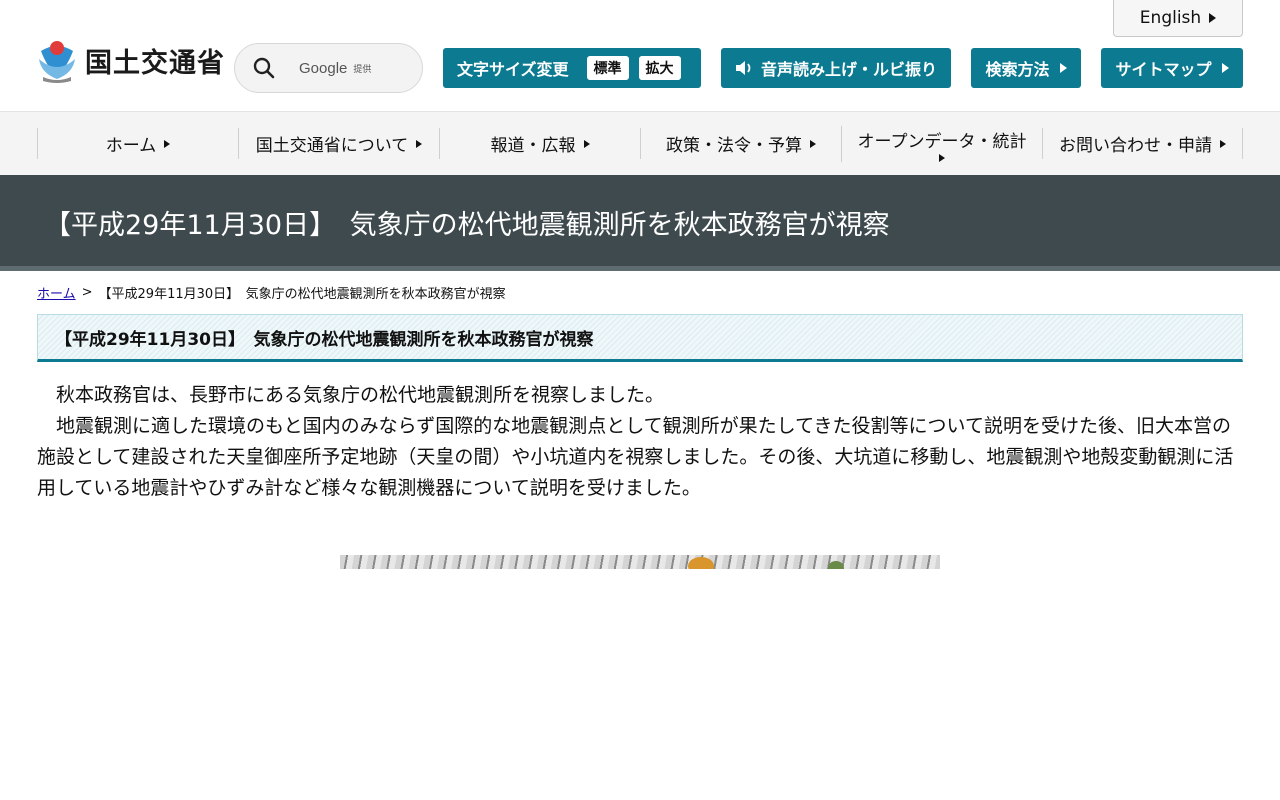 The height and width of the screenshot is (800, 1280). What do you see at coordinates (607, 68) in the screenshot?
I see `font-size-standard-button: 標準` at bounding box center [607, 68].